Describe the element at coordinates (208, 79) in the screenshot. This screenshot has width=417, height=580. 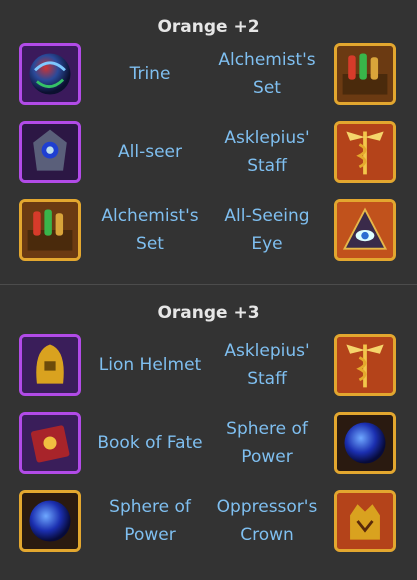
I see `item-row: Trine Alchemist's Set` at that location.